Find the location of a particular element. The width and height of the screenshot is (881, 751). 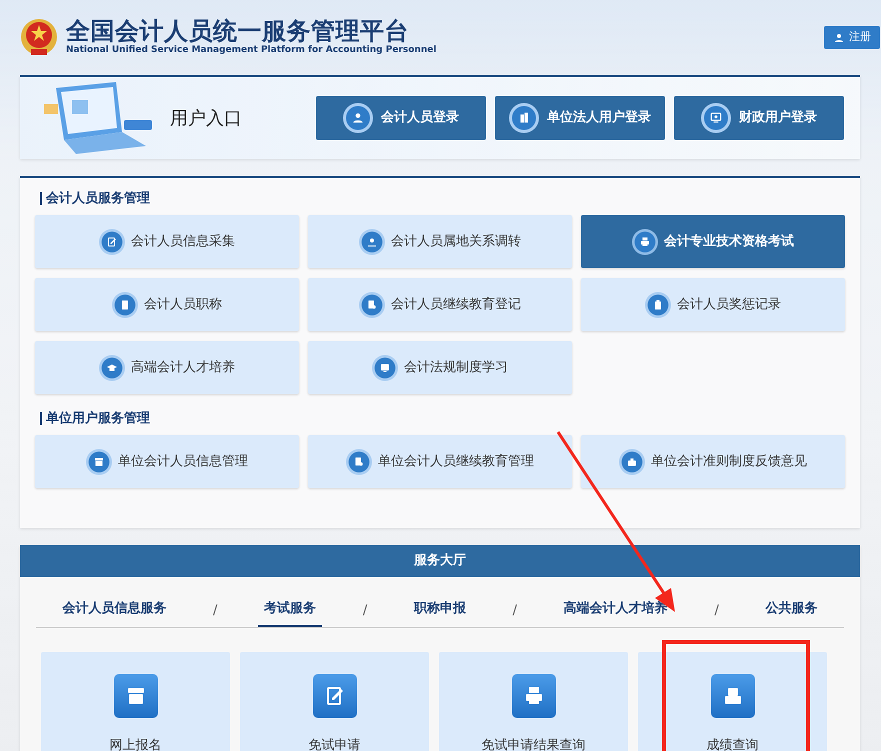

section-title: 用户入口 is located at coordinates (206, 118).